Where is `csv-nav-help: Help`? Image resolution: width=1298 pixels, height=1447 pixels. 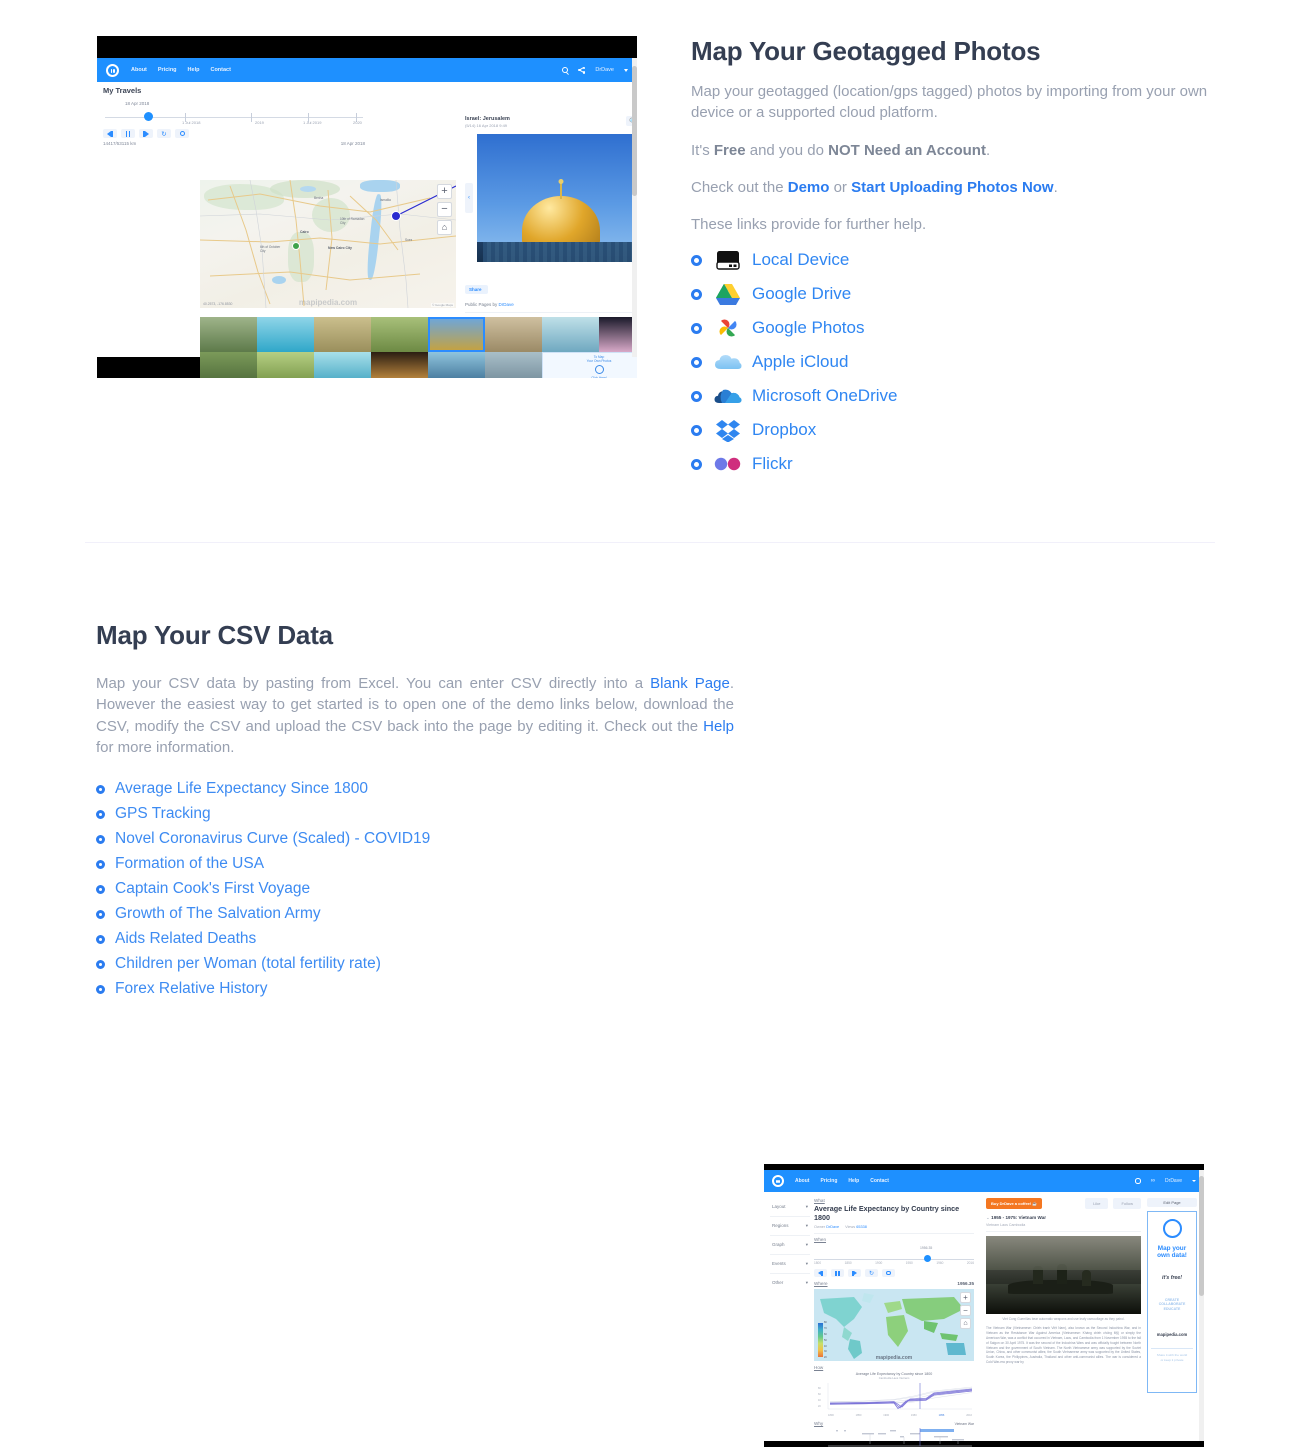 csv-nav-help: Help is located at coordinates (853, 1181).